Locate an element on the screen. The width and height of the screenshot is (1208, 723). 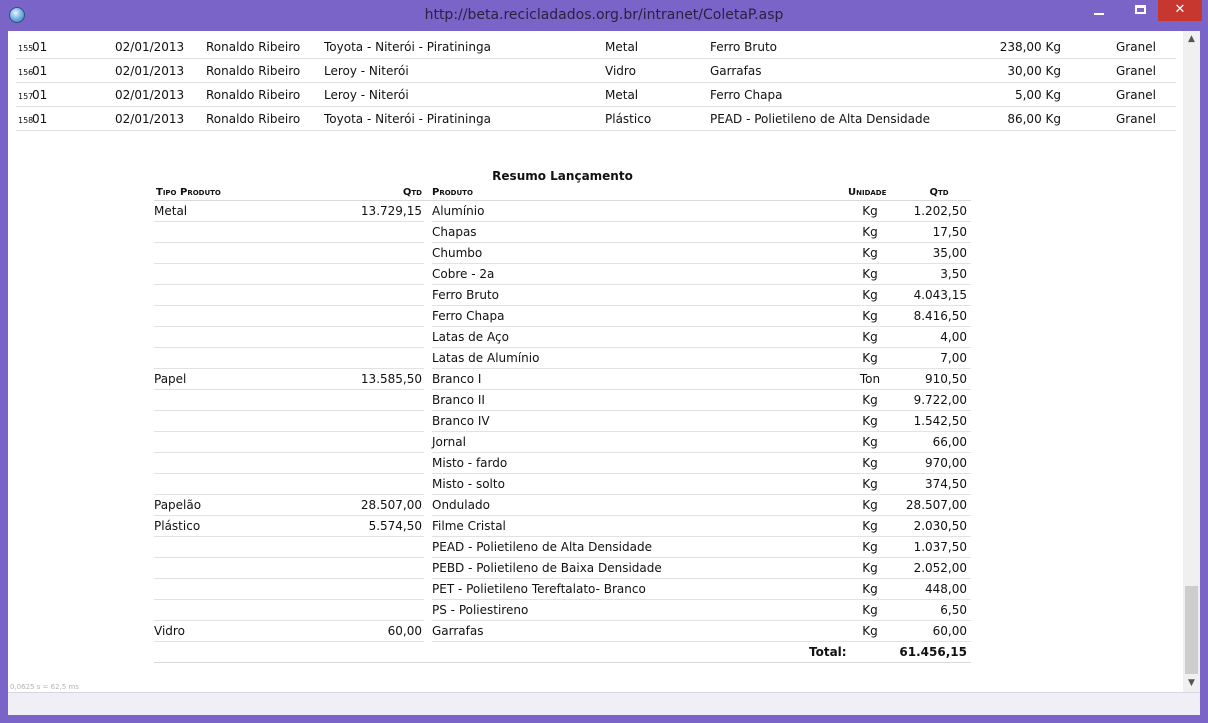
cell-tipo: Vidro is located at coordinates (169, 631).